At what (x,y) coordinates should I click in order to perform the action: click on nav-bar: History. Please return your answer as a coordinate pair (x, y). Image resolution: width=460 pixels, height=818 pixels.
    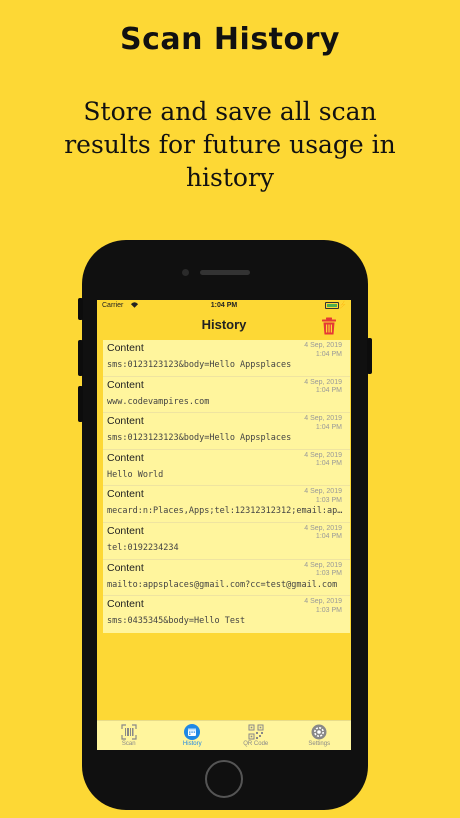
    Looking at the image, I should click on (224, 326).